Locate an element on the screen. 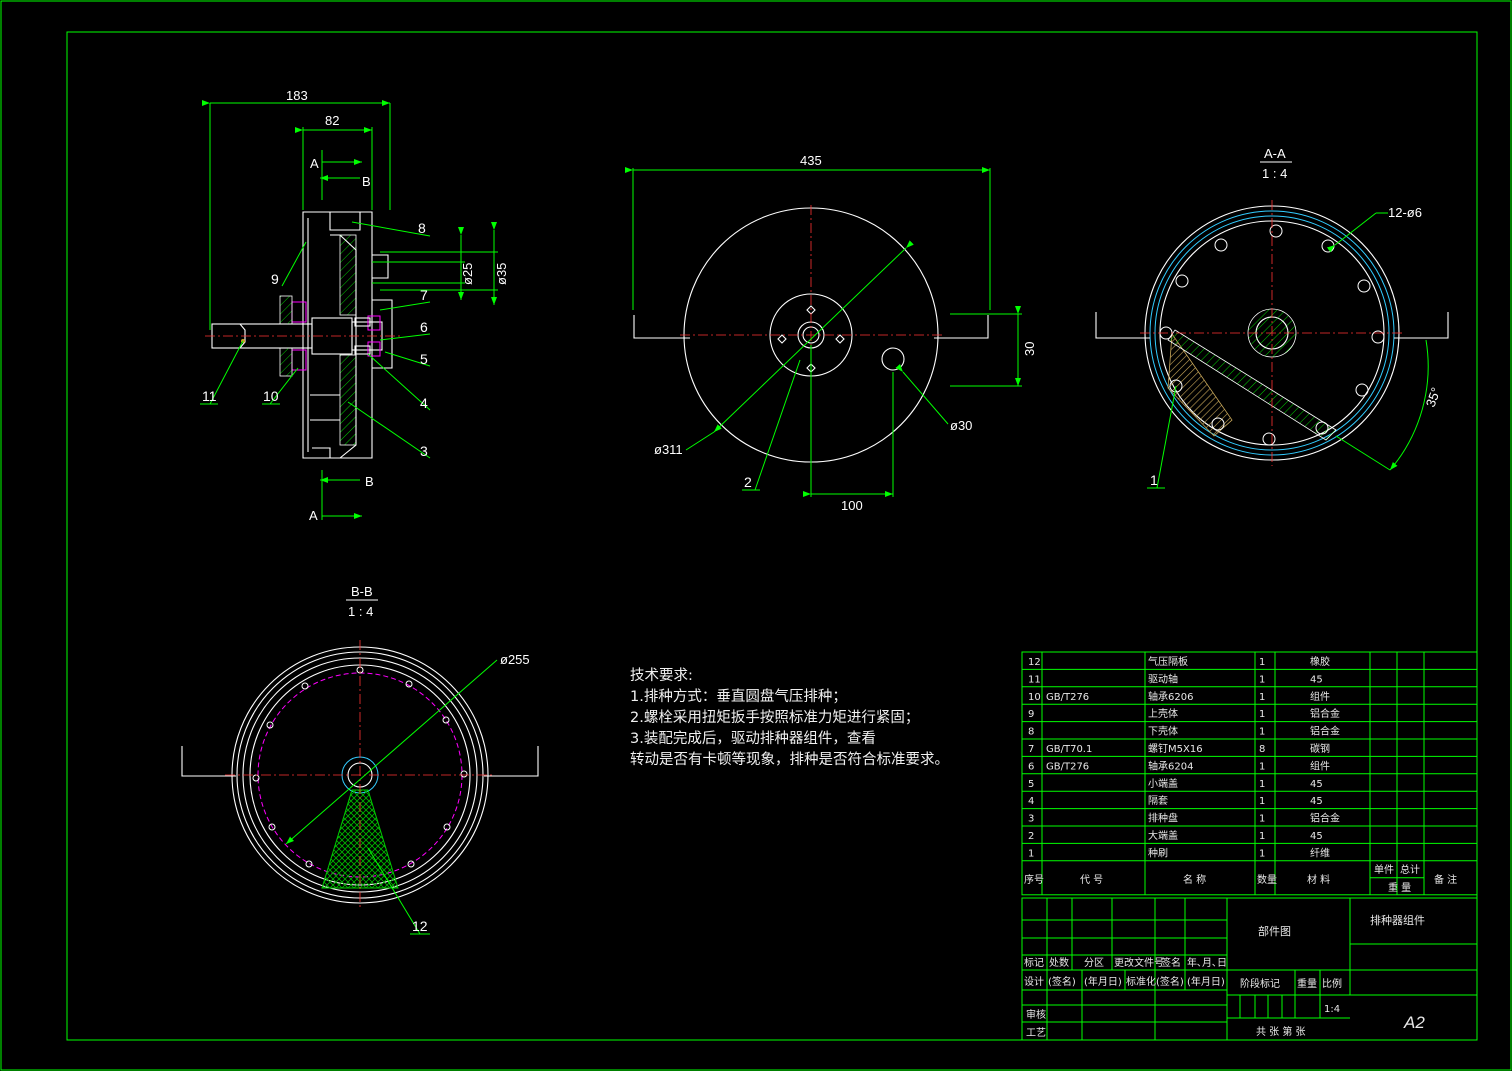 This screenshot has height=1071, width=1512. bom-name: 上壳体 is located at coordinates (1163, 713).